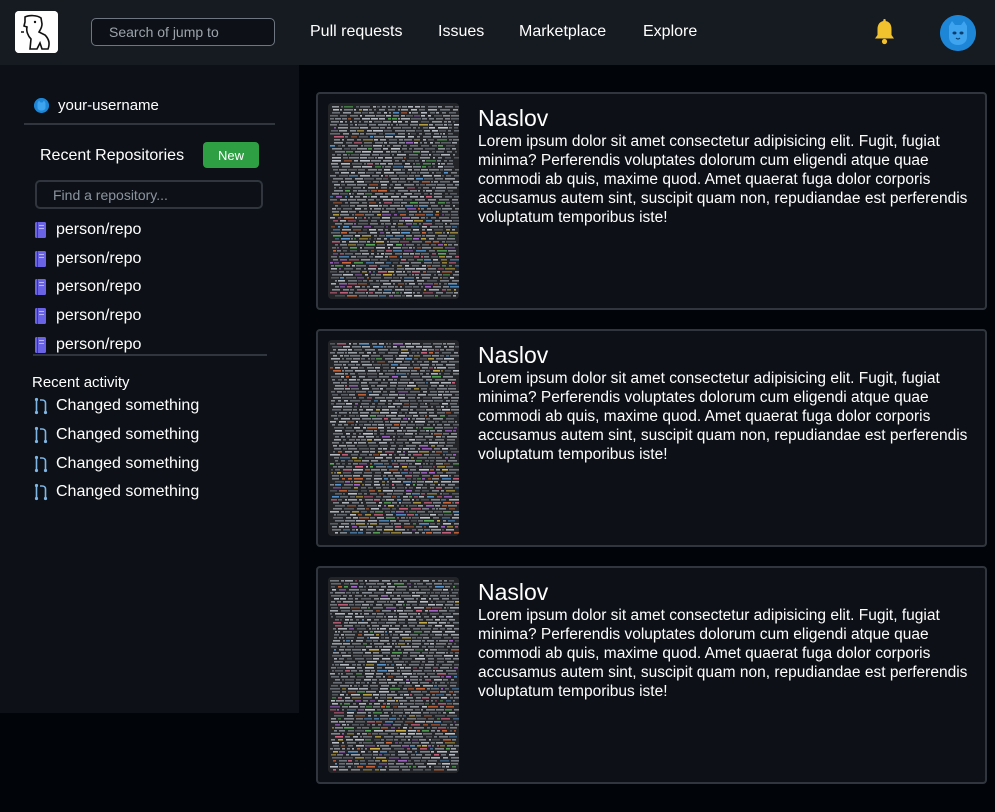 The width and height of the screenshot is (995, 812). I want to click on recent-repositories-title: Recent Repositories, so click(112, 155).